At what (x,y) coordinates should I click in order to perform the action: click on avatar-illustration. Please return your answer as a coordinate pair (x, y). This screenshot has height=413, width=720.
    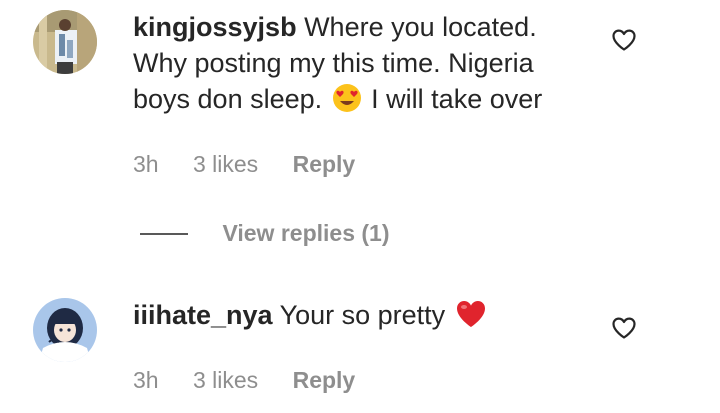
    Looking at the image, I should click on (65, 330).